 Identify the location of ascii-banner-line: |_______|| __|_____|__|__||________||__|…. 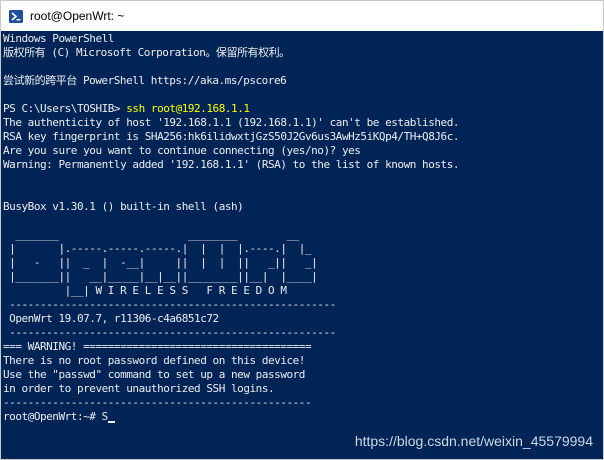
(160, 276).